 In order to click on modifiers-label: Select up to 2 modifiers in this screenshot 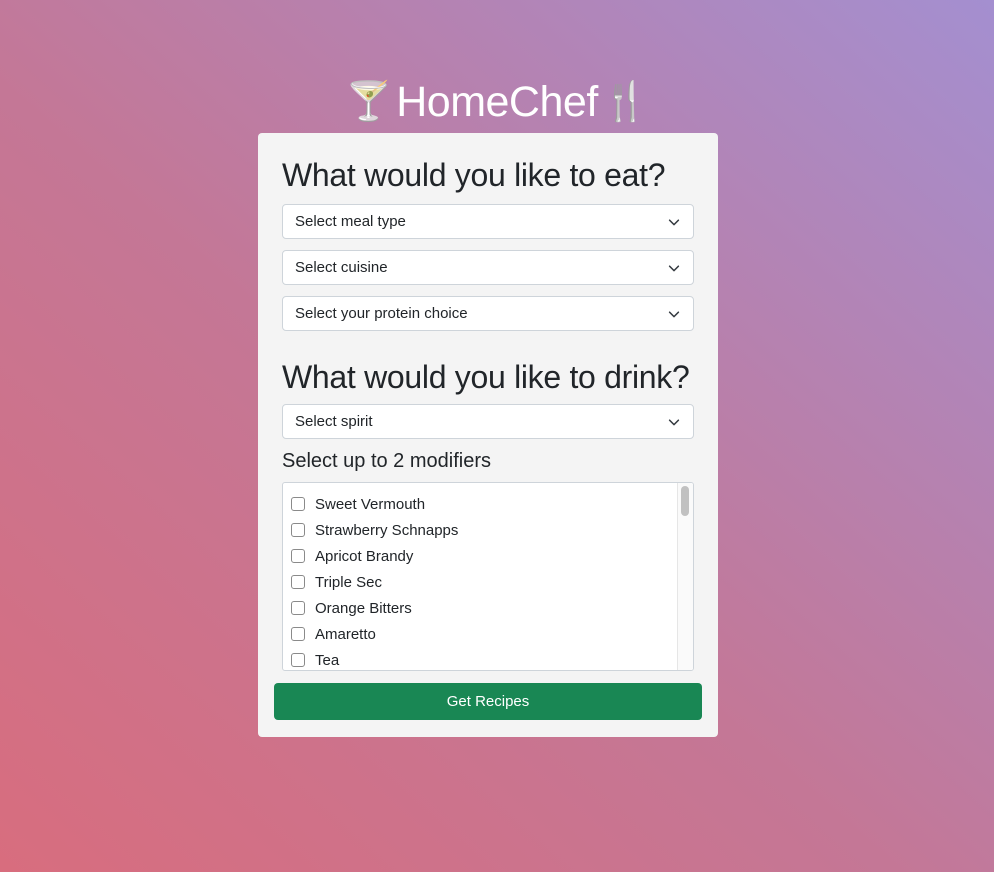, I will do `click(386, 461)`.